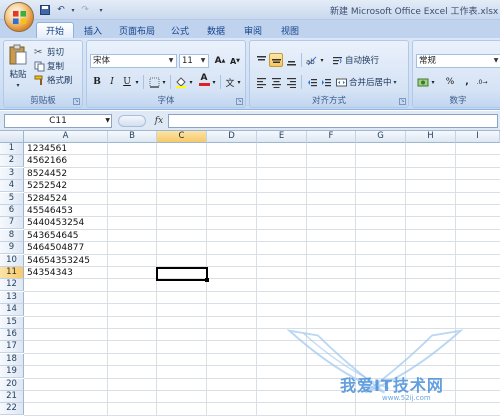  Describe the element at coordinates (478, 137) in the screenshot. I see `column-header-i: I` at that location.